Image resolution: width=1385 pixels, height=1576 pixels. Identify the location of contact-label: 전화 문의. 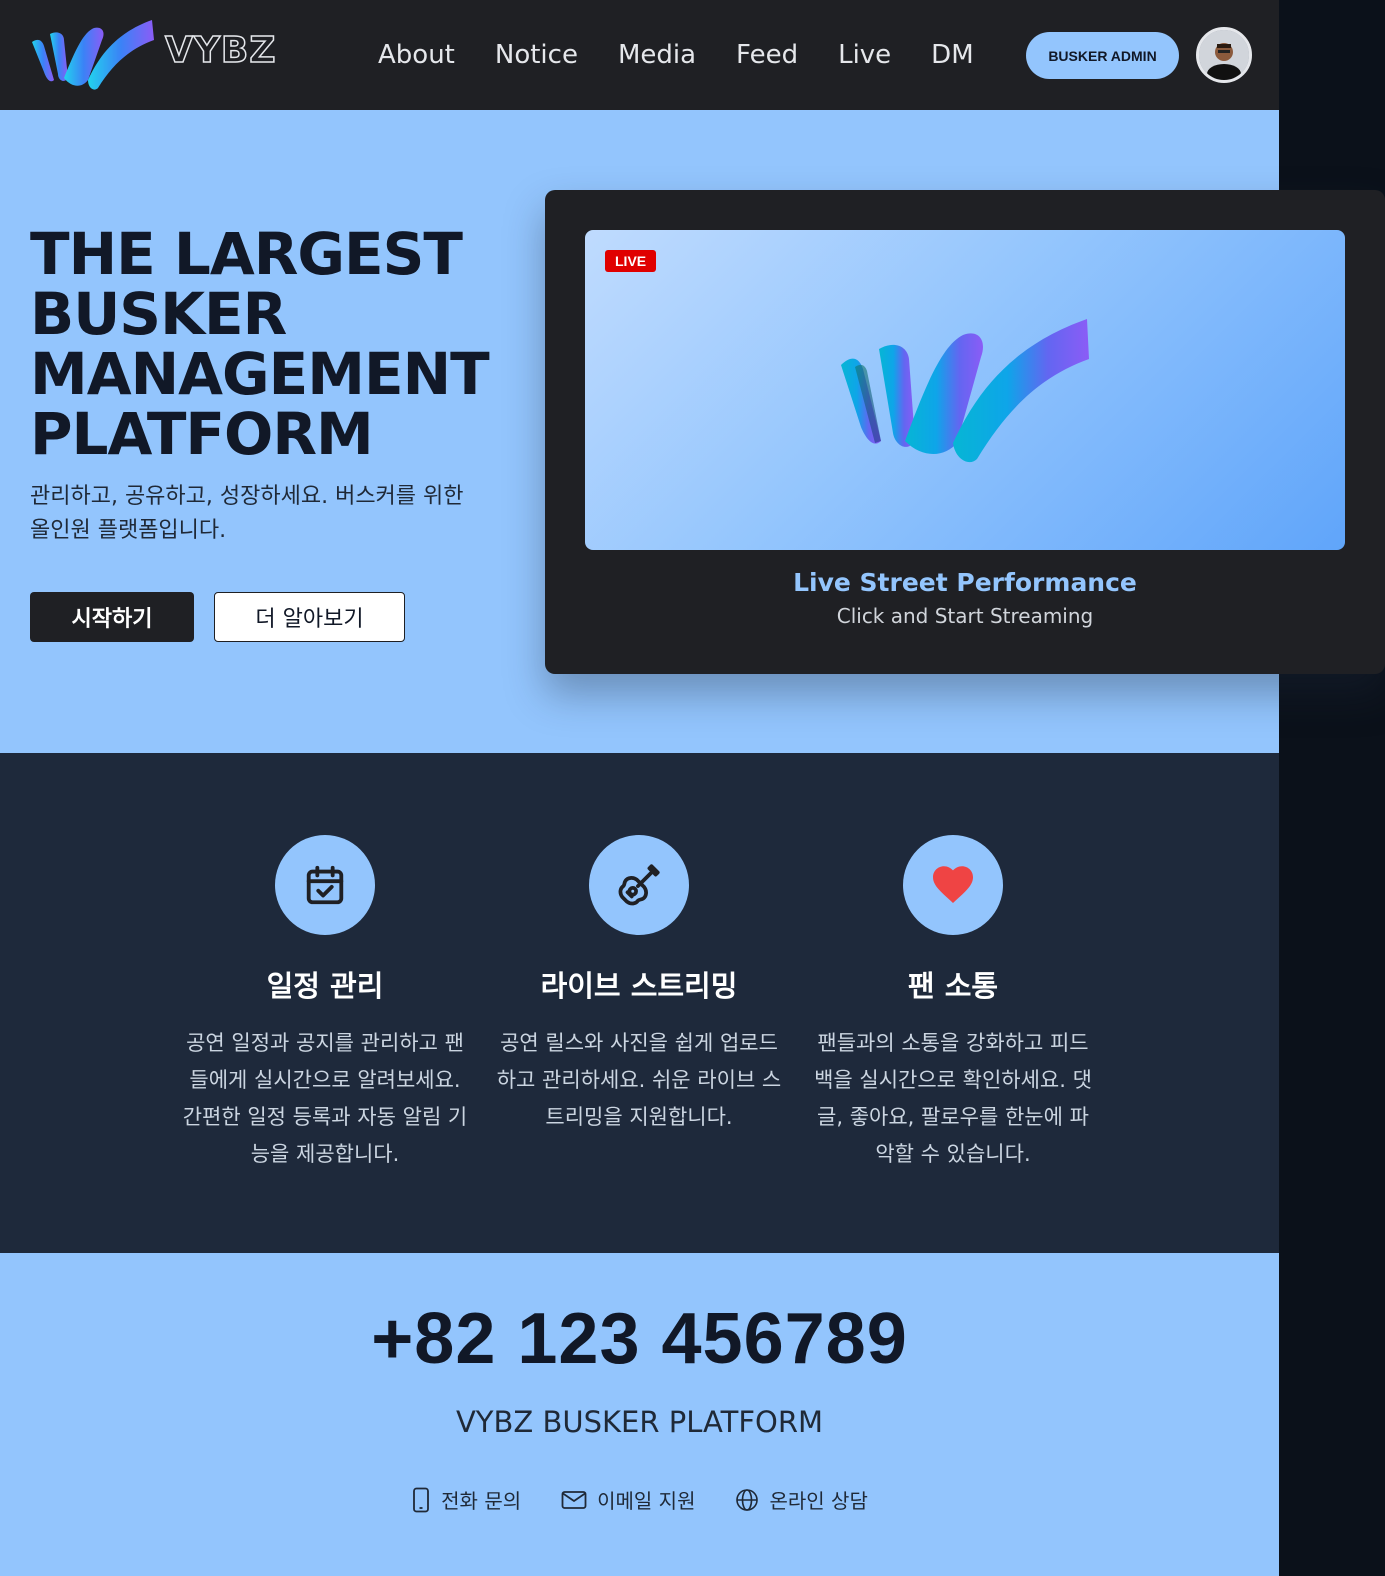
(481, 1501).